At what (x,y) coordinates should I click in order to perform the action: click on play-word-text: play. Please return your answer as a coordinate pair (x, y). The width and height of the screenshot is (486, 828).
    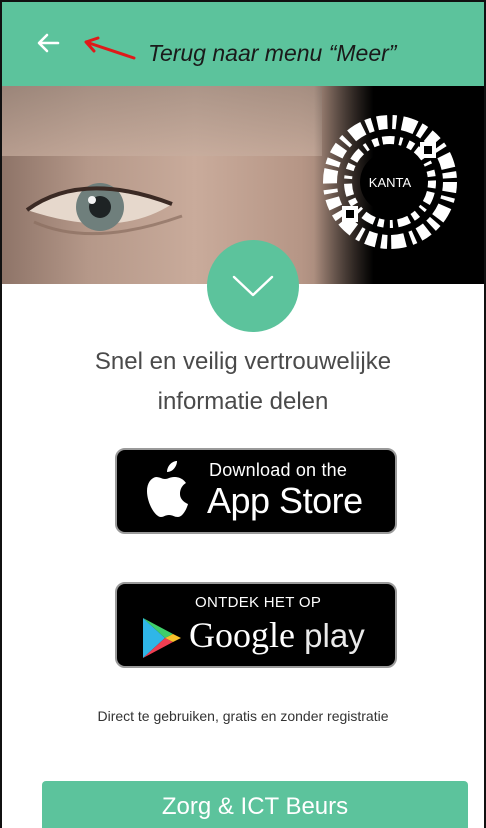
    Looking at the image, I should click on (329, 635).